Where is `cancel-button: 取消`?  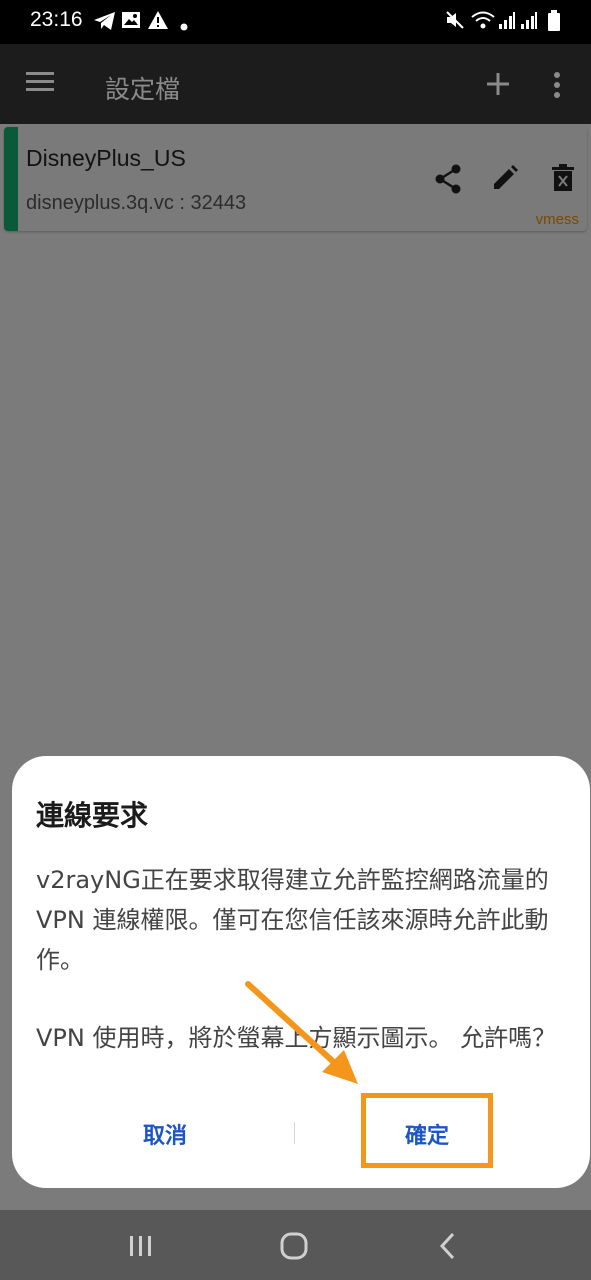
cancel-button: 取消 is located at coordinates (165, 1134).